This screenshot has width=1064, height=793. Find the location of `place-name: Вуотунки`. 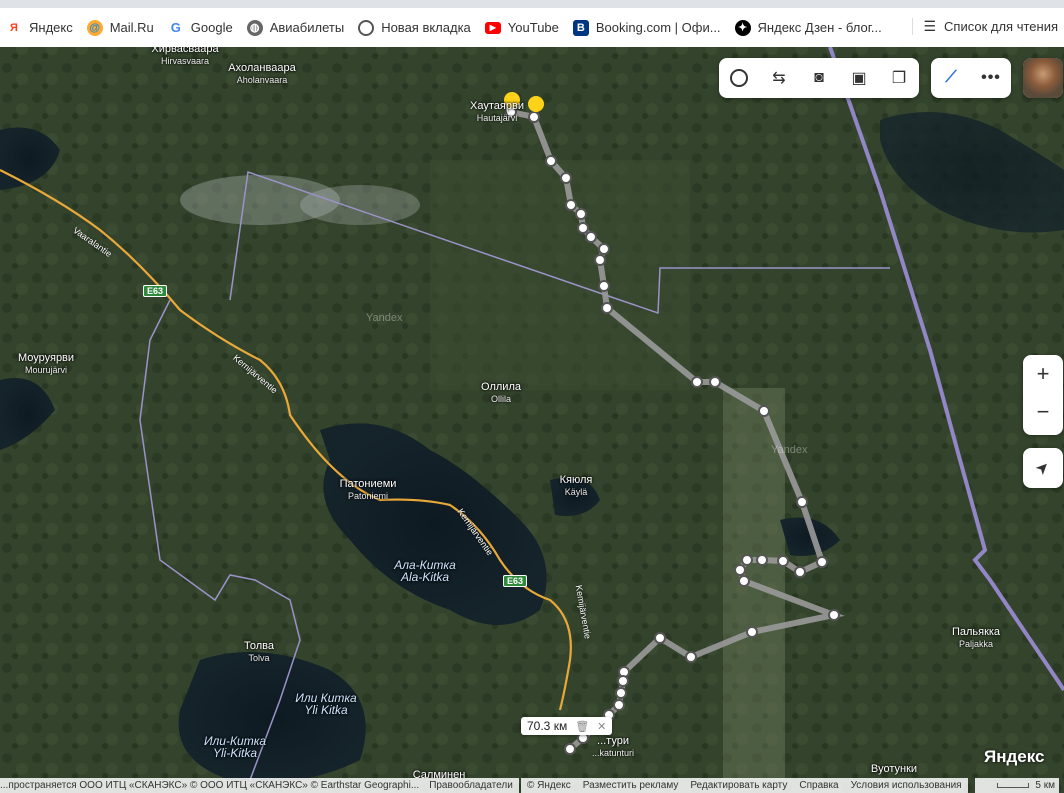

place-name: Вуотунки is located at coordinates (894, 769).